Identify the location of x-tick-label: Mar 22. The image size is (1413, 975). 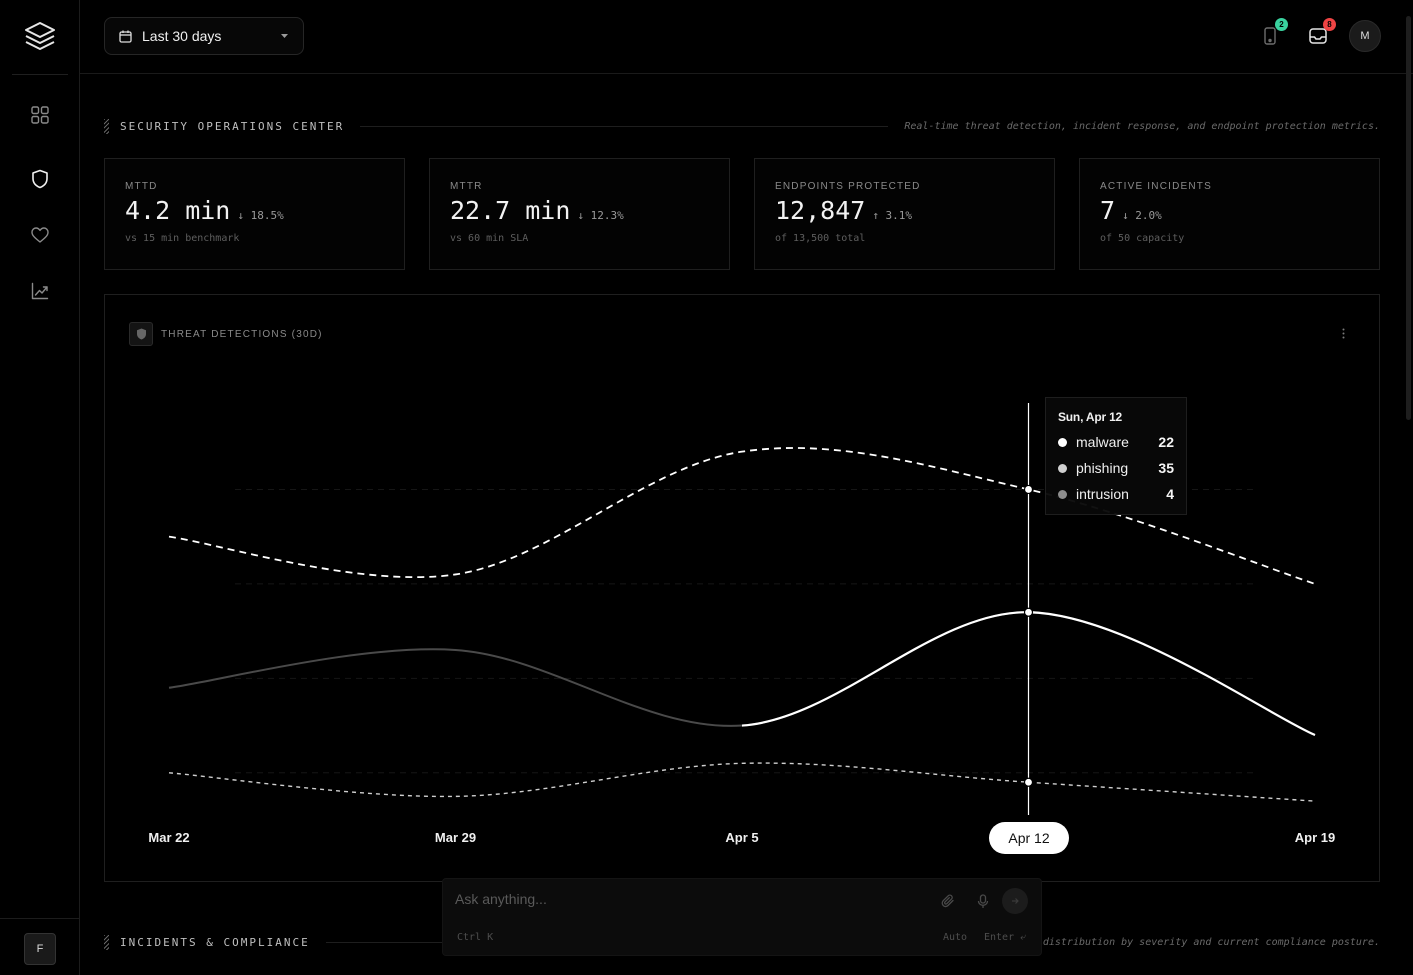
(168, 837).